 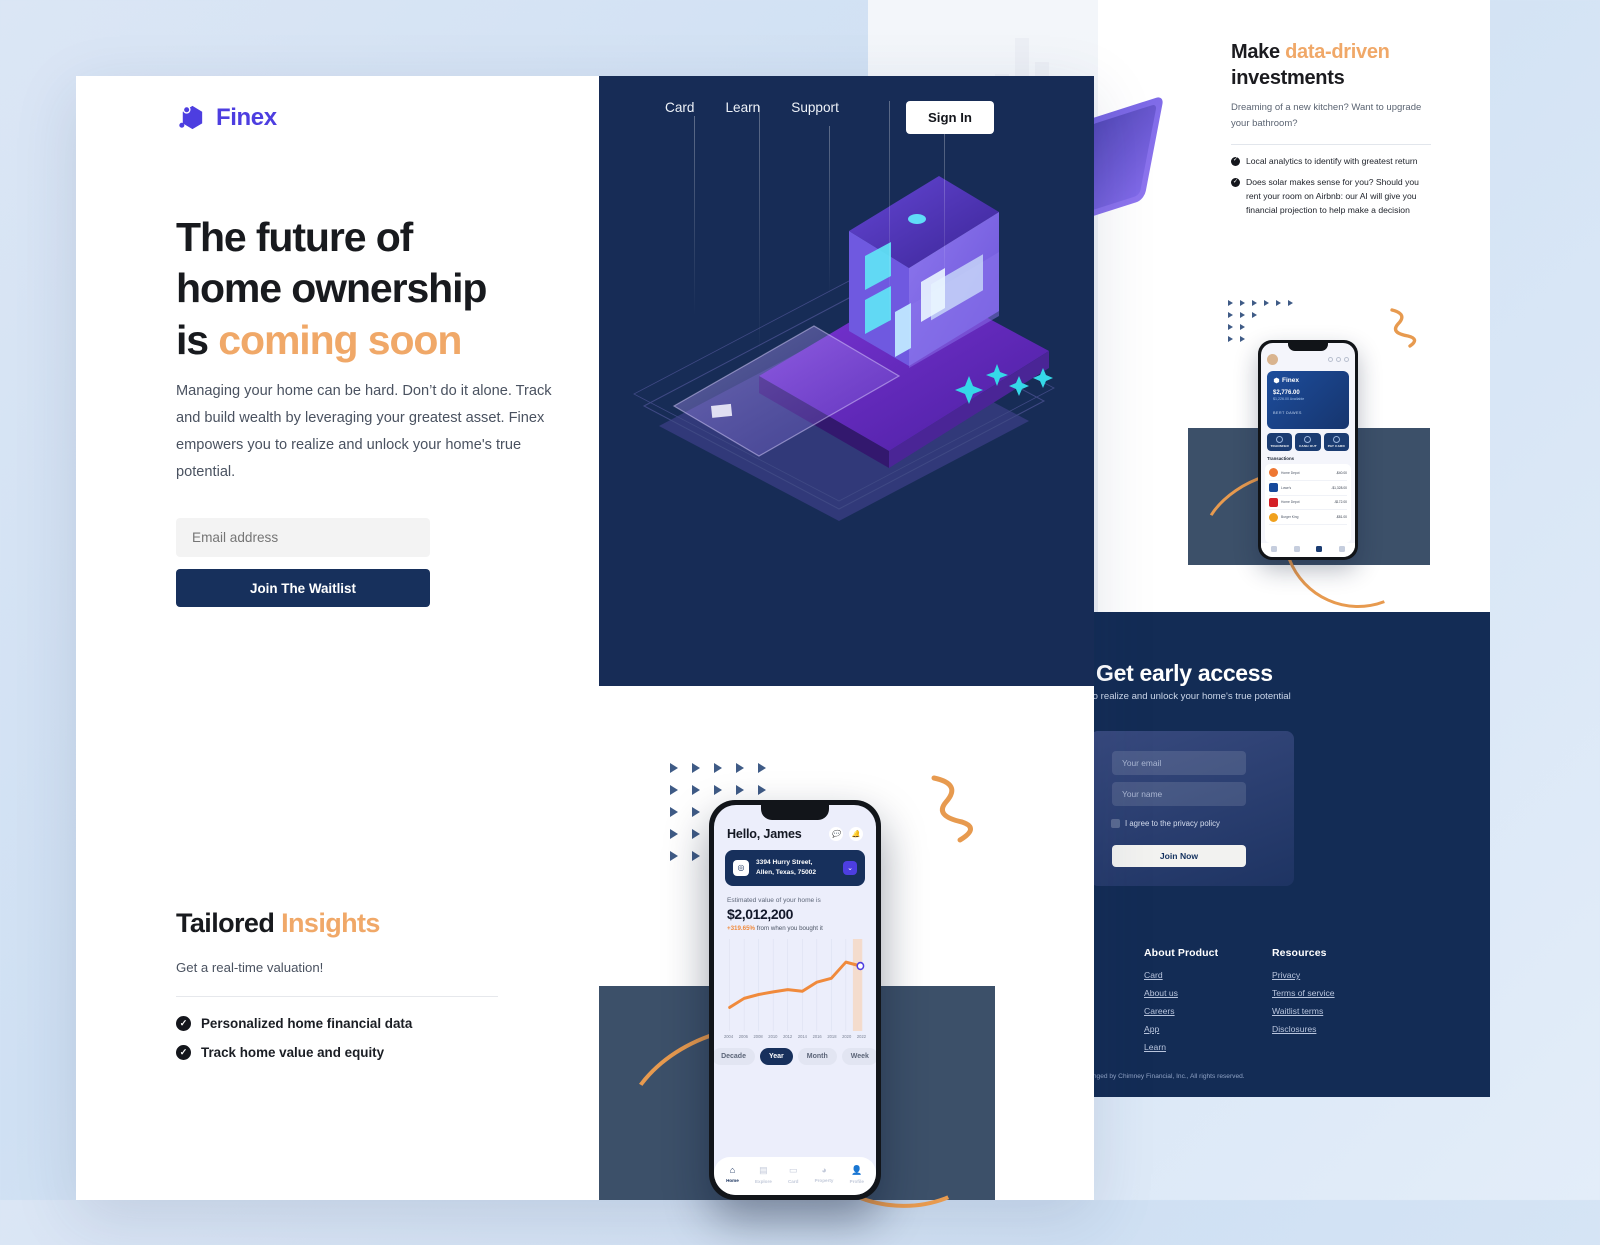 I want to click on tab-card: ▭ Card, so click(x=793, y=1174).